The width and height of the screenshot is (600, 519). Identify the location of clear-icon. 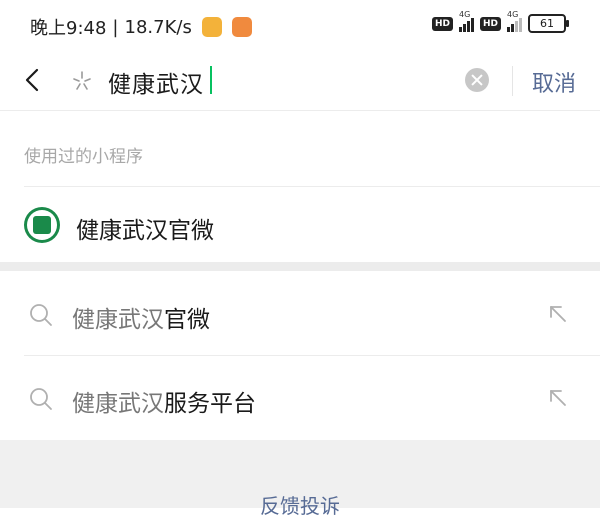
(477, 80).